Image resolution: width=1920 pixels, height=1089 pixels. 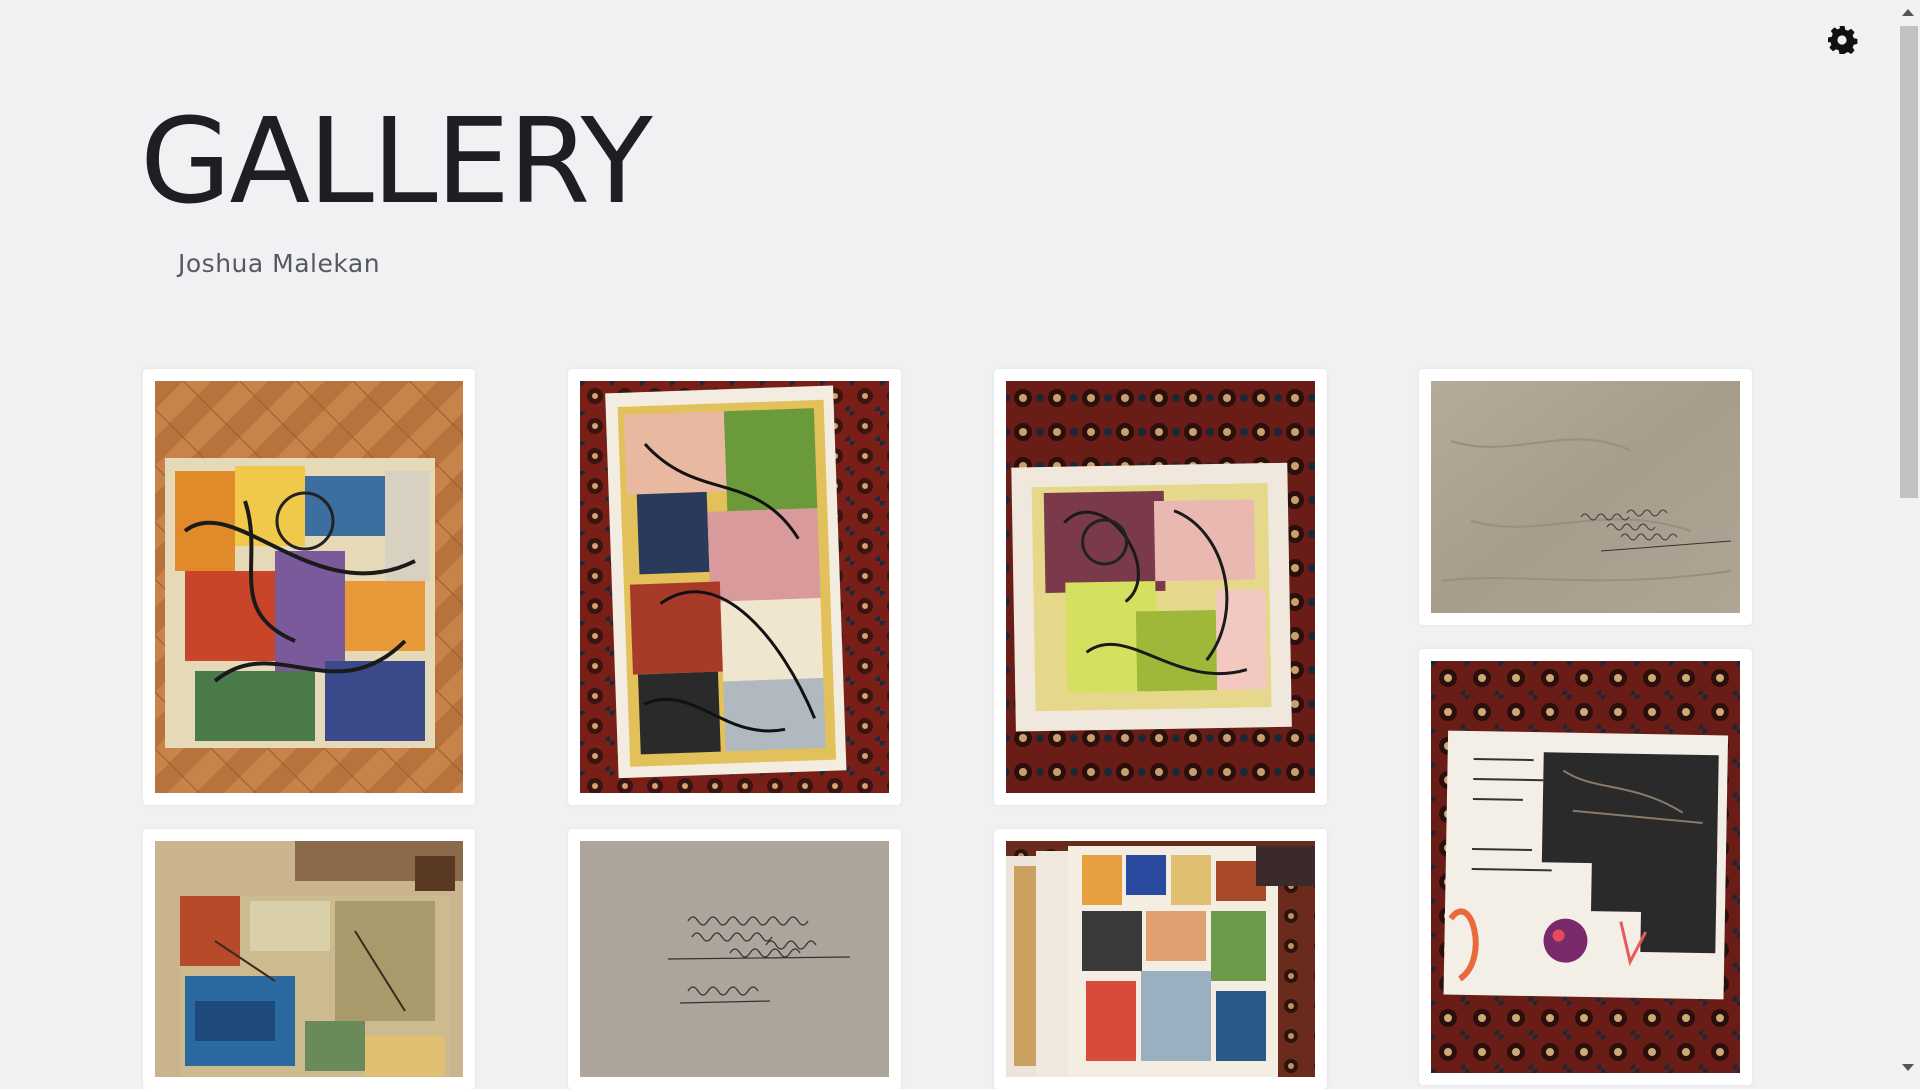 What do you see at coordinates (279, 263) in the screenshot?
I see `author-name: Joshua Malekan` at bounding box center [279, 263].